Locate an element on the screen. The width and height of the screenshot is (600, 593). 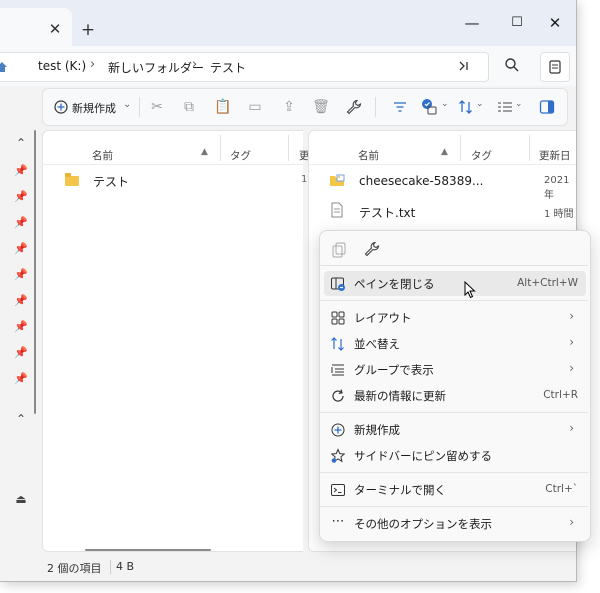
address-row: test (K:) › 新しいフォルダー › テスト is located at coordinates (288, 66).